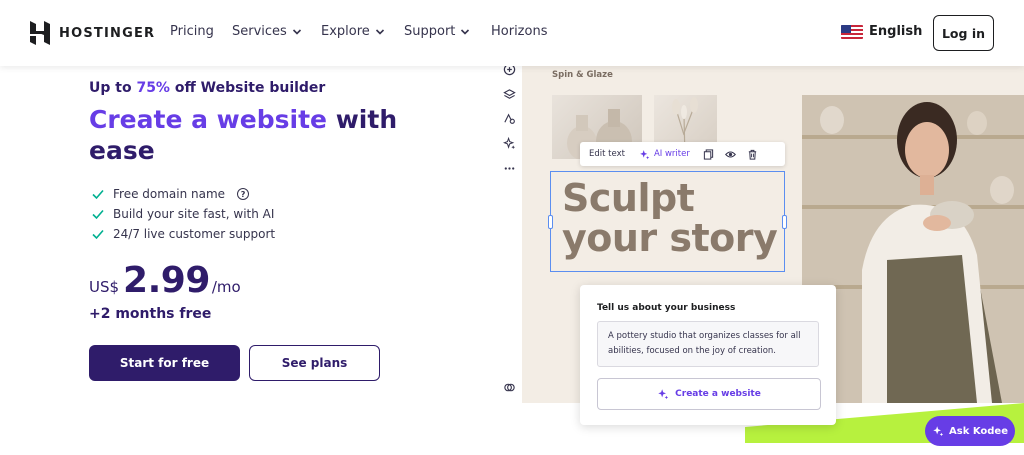  Describe the element at coordinates (40, 33) in the screenshot. I see `hostinger-logo-icon` at that location.